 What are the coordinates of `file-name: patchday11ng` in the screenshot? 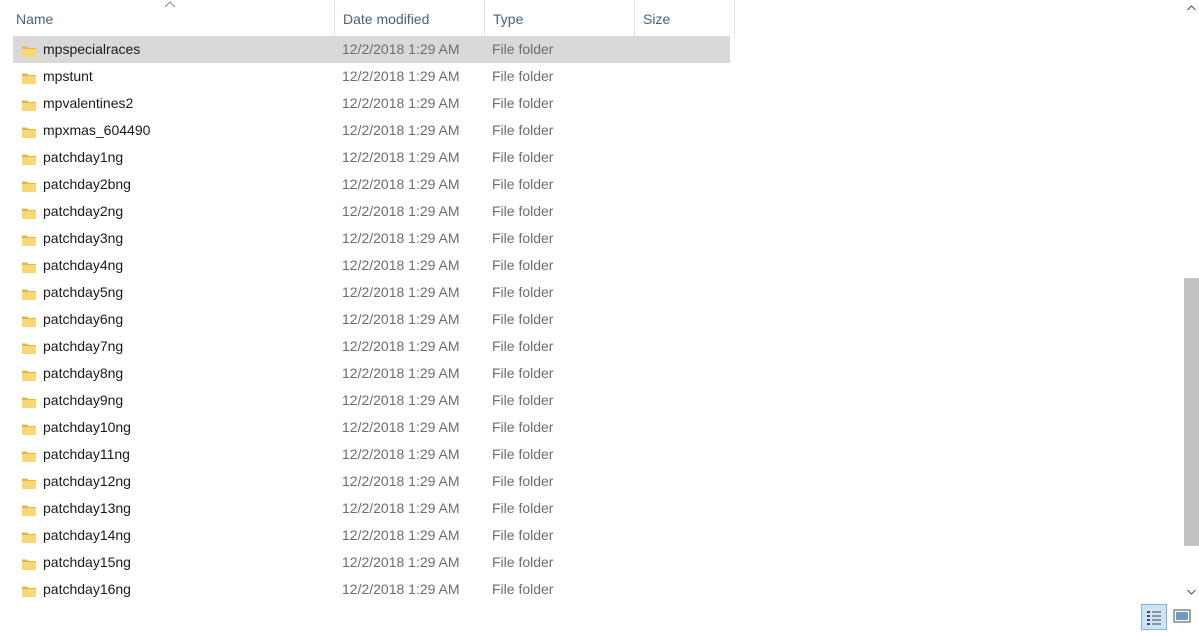 It's located at (86, 454).